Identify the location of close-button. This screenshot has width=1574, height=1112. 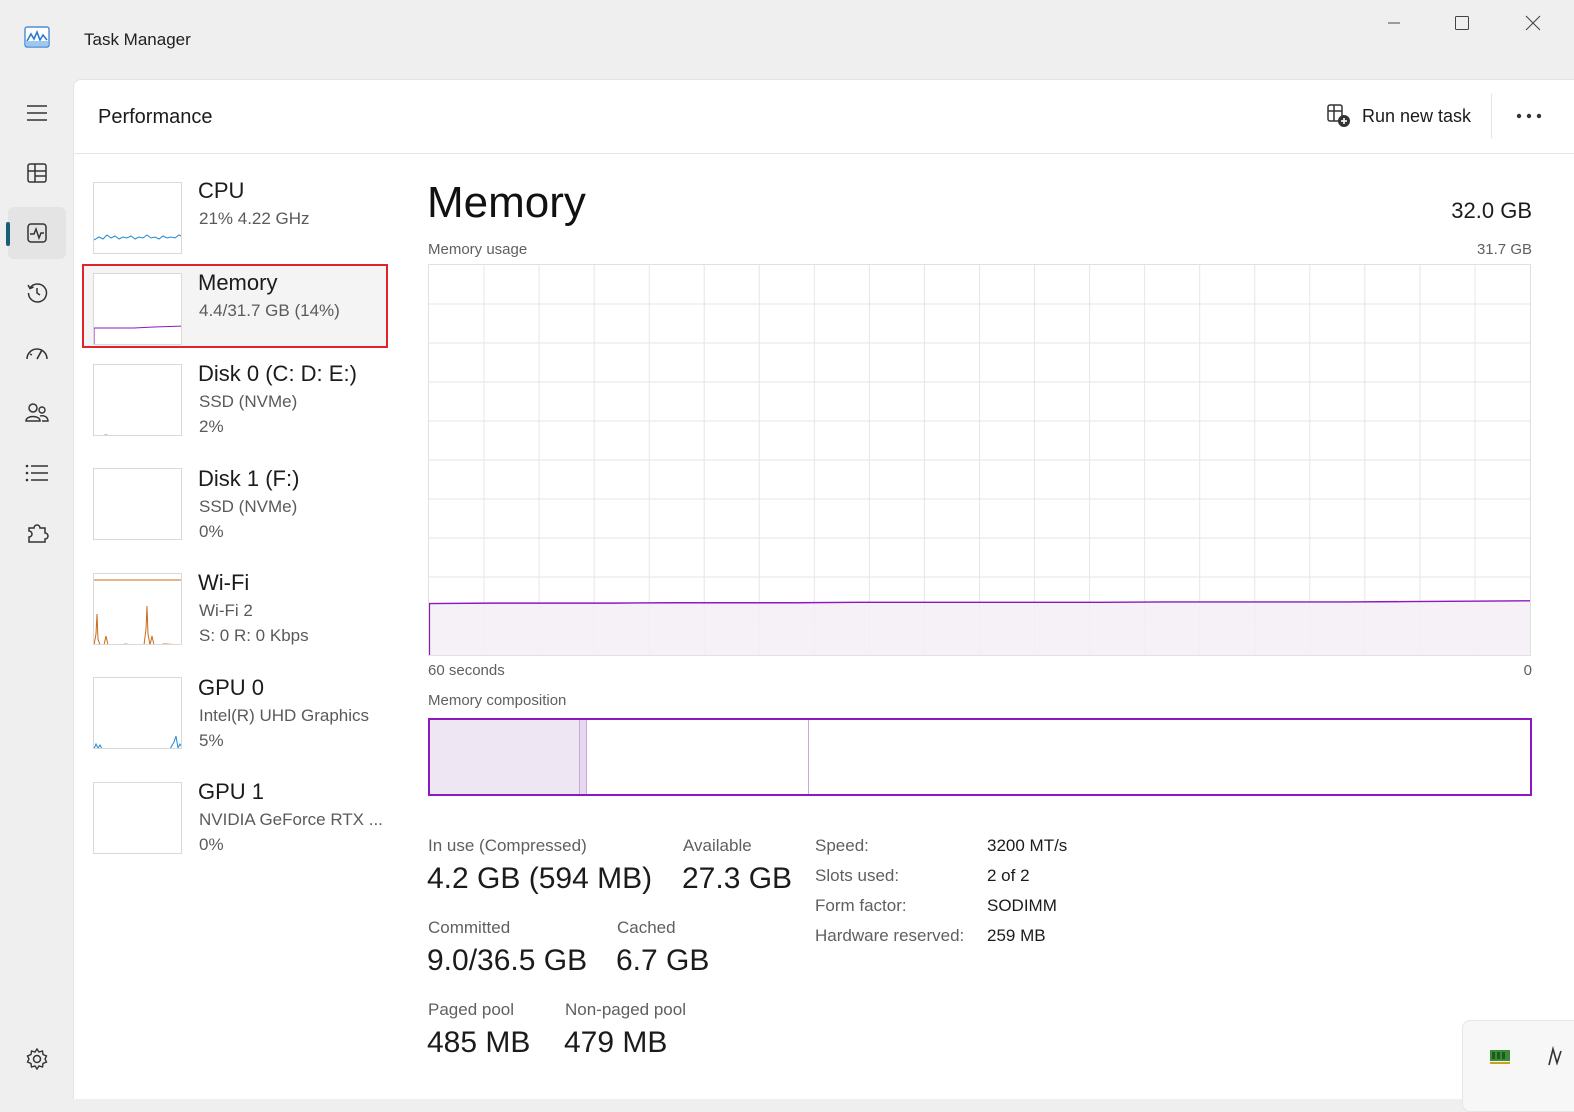
(1533, 23).